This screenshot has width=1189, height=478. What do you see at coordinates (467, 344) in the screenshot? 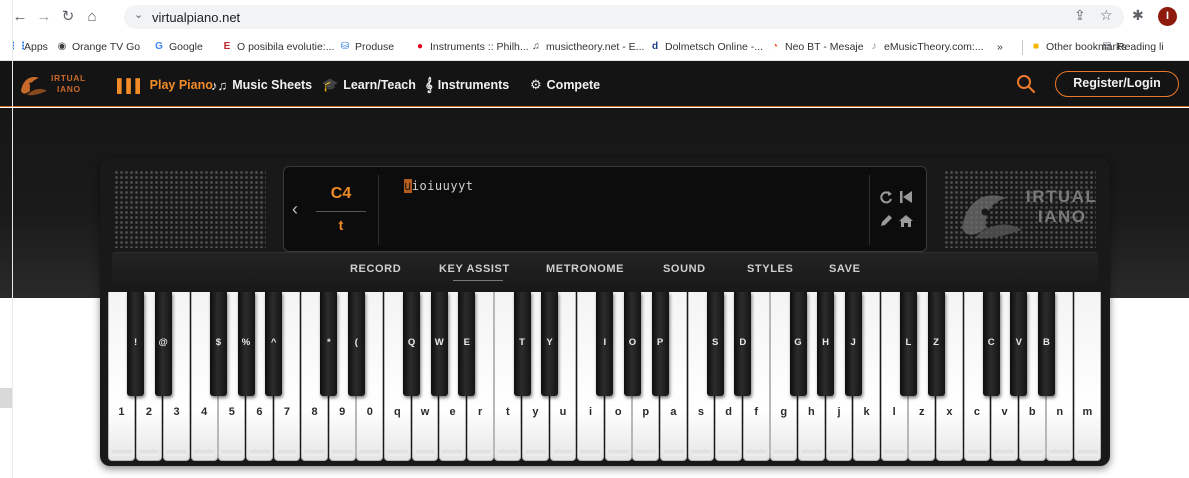
I see `black-key: E` at bounding box center [467, 344].